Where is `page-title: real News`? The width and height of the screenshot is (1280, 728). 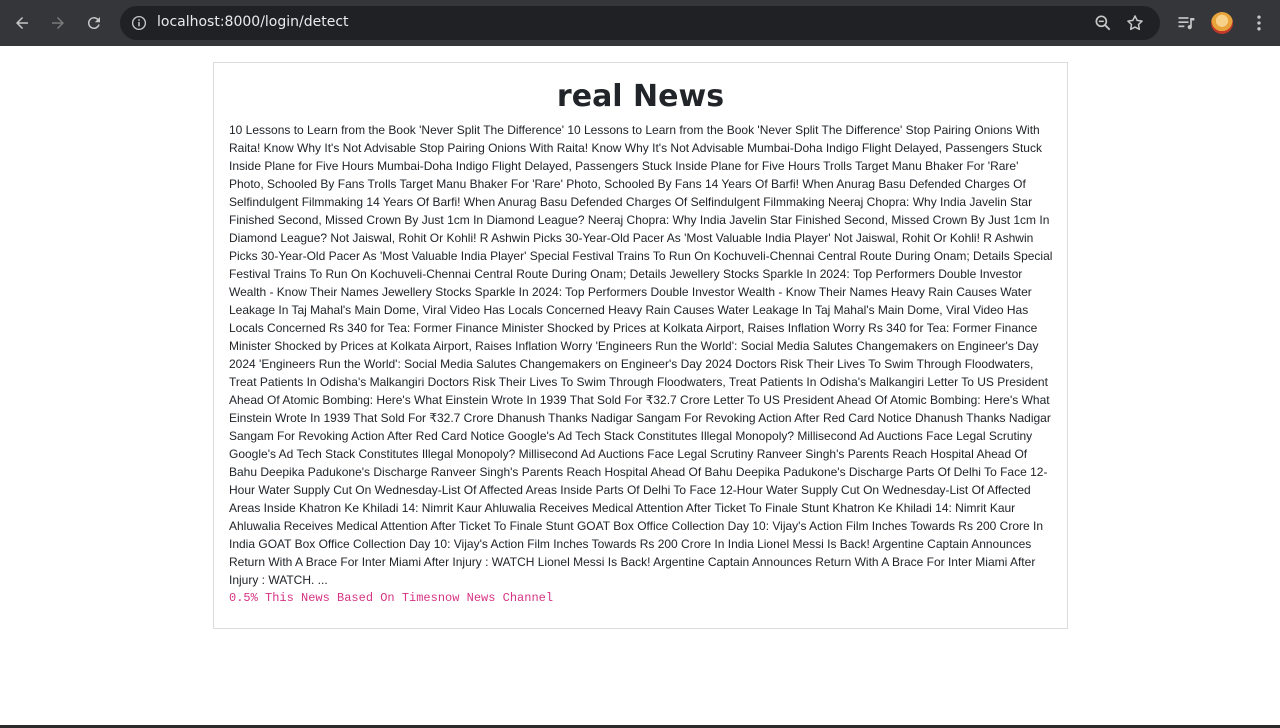
page-title: real News is located at coordinates (640, 96).